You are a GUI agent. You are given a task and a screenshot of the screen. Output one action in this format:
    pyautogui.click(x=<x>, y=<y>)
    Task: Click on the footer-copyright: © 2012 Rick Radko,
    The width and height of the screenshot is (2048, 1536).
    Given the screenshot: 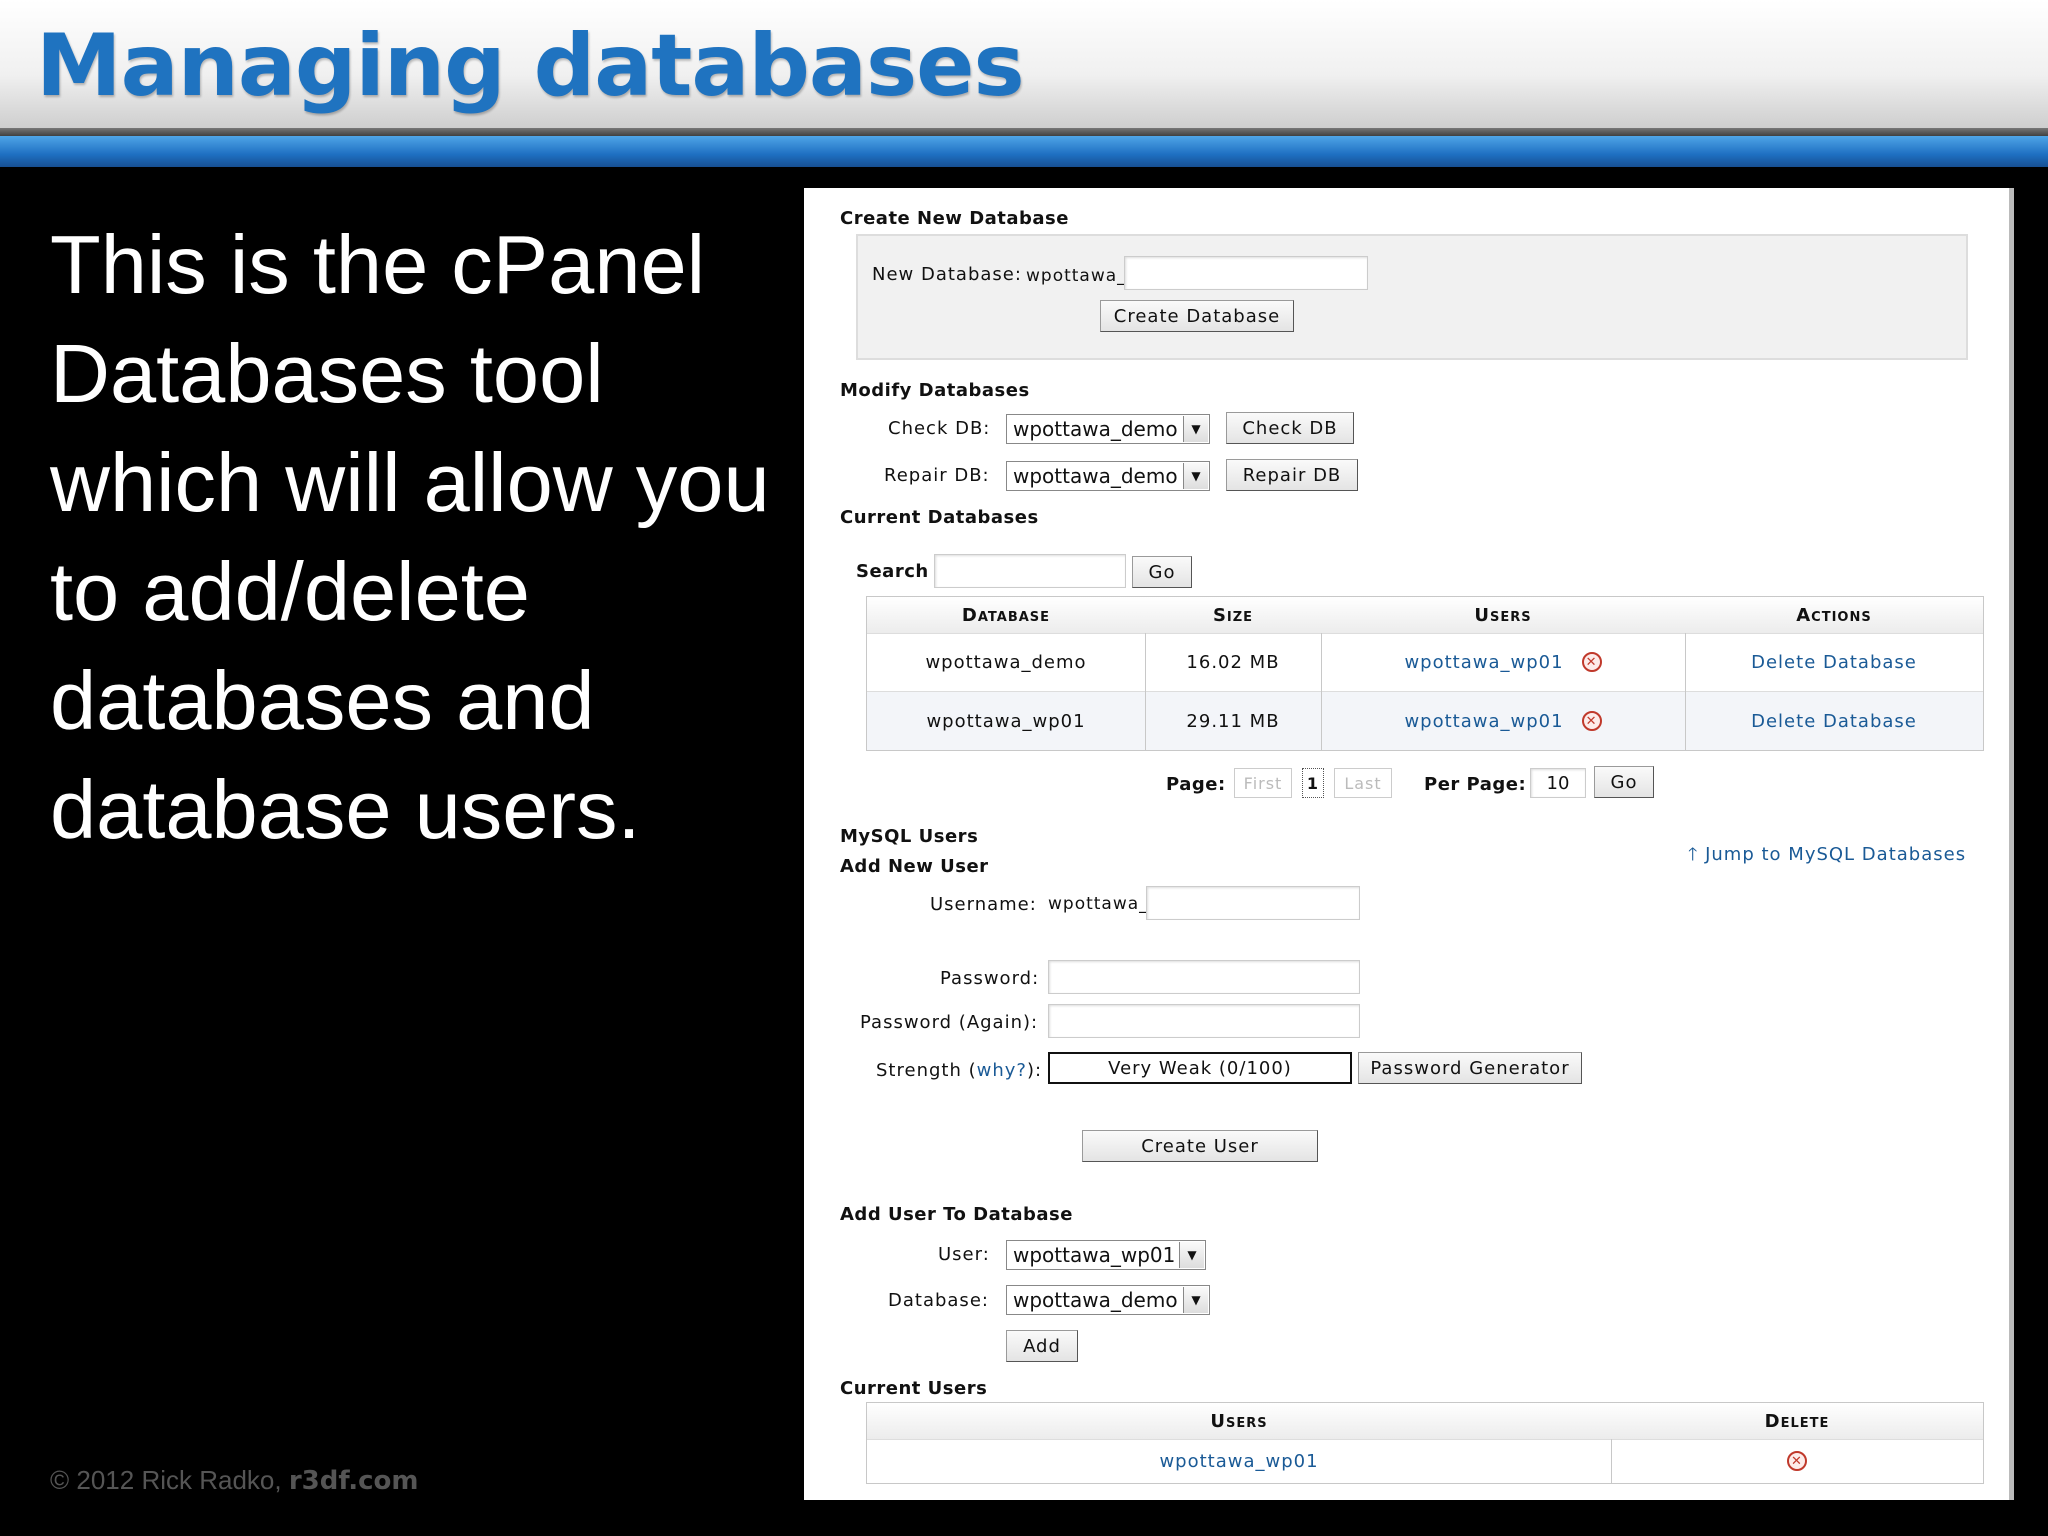 What is the action you would take?
    pyautogui.click(x=169, y=1480)
    